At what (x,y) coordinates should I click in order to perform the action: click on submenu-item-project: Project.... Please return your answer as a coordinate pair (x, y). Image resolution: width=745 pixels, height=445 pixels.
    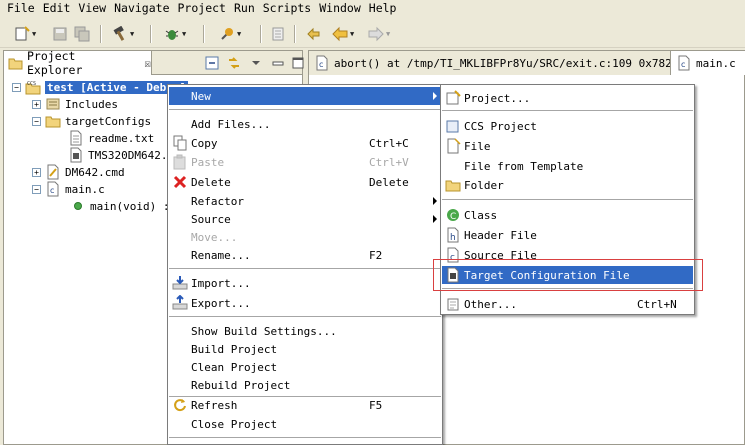
    Looking at the image, I should click on (567, 98).